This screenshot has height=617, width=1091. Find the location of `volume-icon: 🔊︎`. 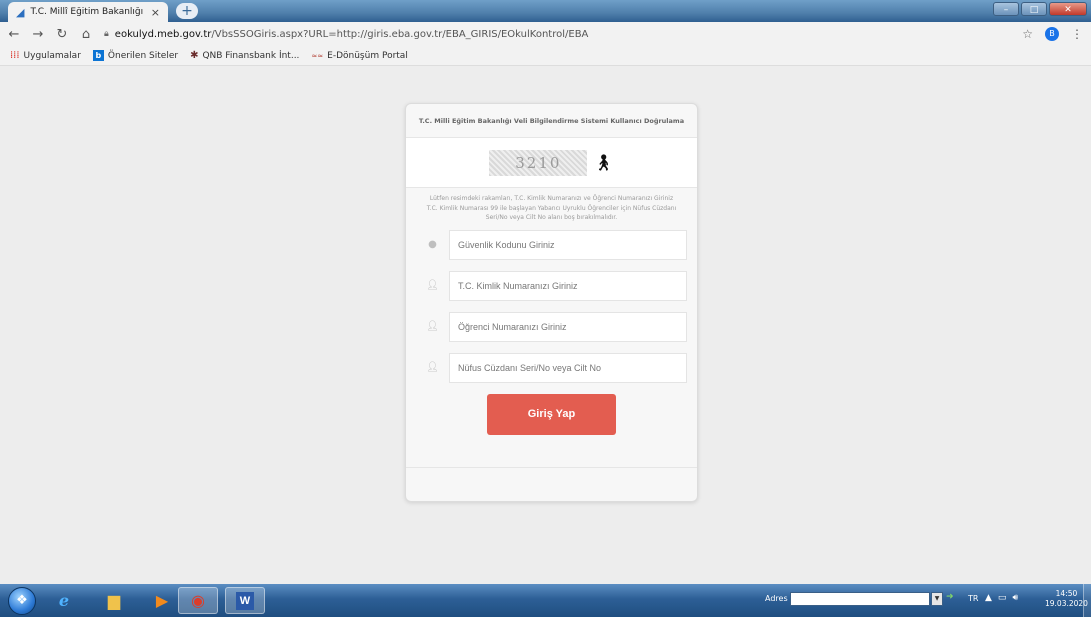

volume-icon: 🔊︎ is located at coordinates (1015, 598).